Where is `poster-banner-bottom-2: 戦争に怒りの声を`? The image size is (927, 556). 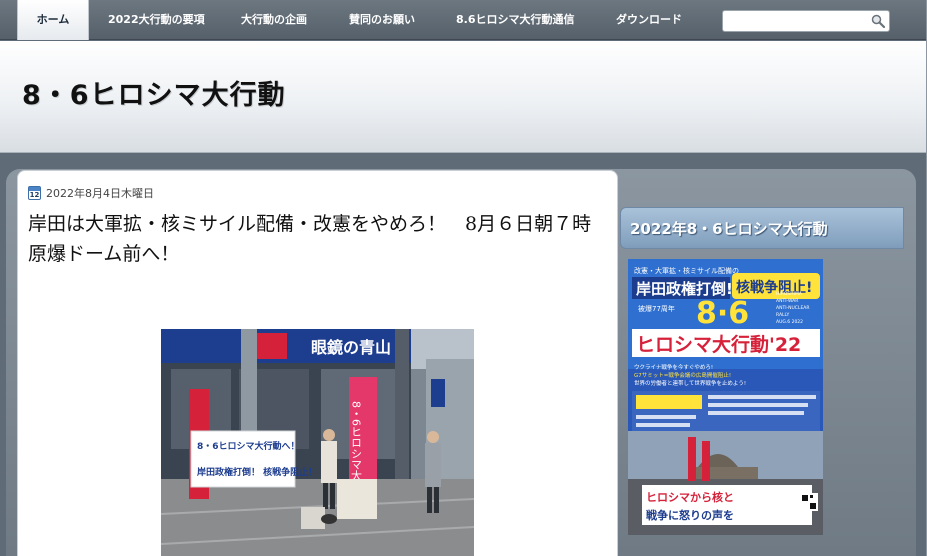
poster-banner-bottom-2: 戦争に怒りの声を is located at coordinates (690, 515).